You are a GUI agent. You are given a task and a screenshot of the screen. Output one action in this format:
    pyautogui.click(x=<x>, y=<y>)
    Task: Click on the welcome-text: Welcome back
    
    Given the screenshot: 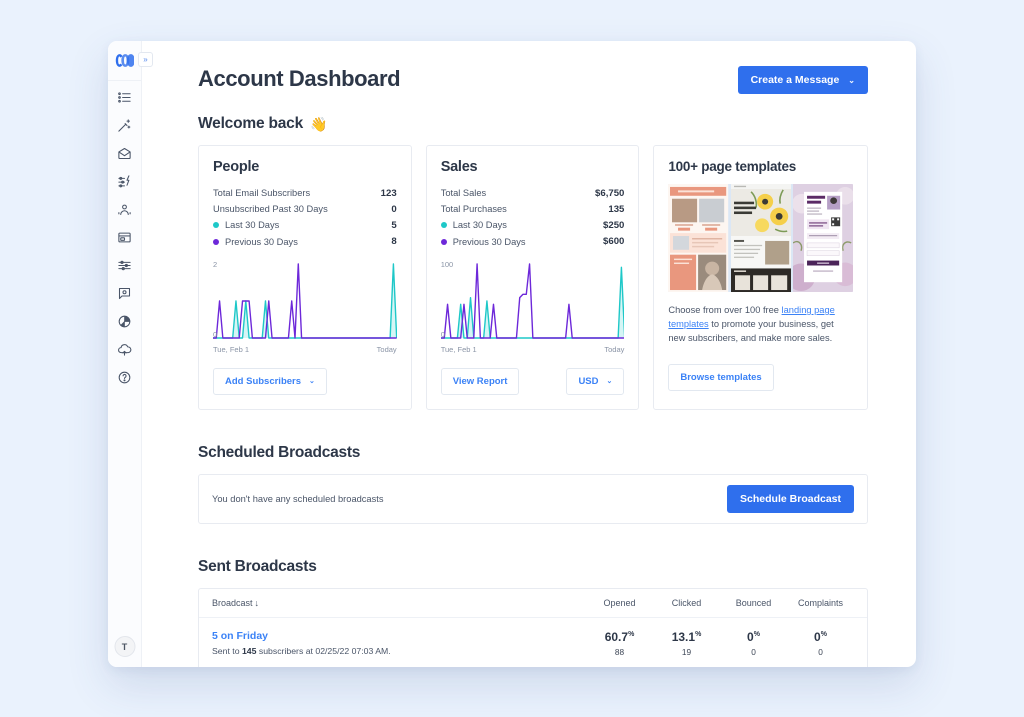 What is the action you would take?
    pyautogui.click(x=251, y=123)
    